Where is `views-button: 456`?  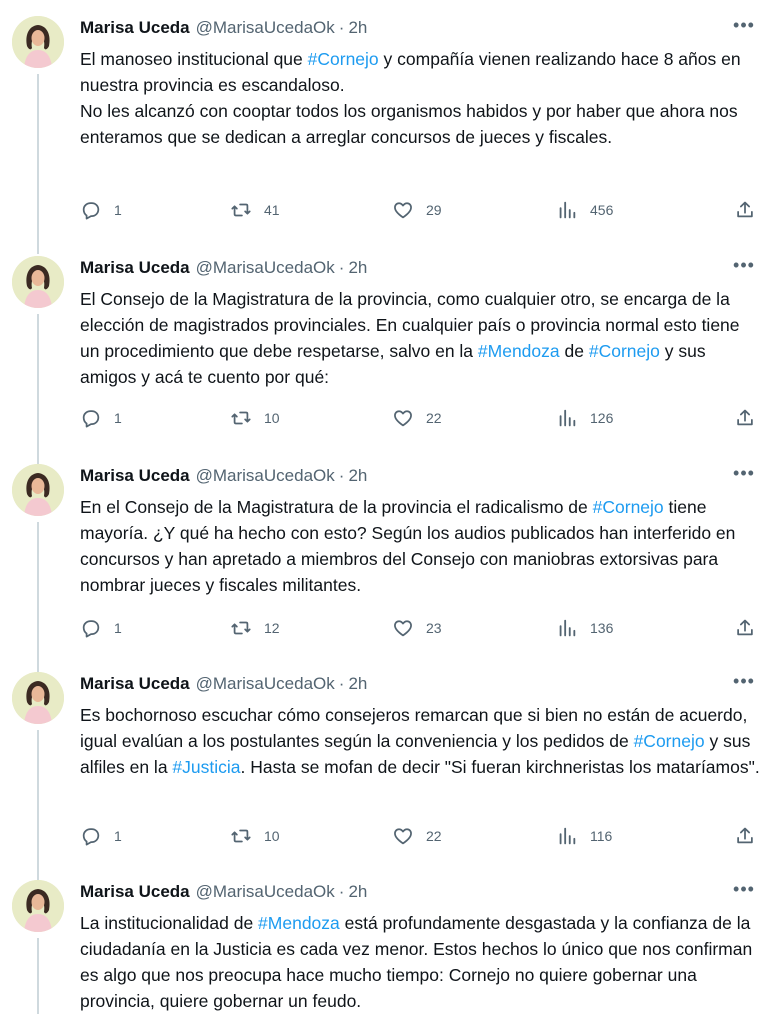
views-button: 456 is located at coordinates (584, 210).